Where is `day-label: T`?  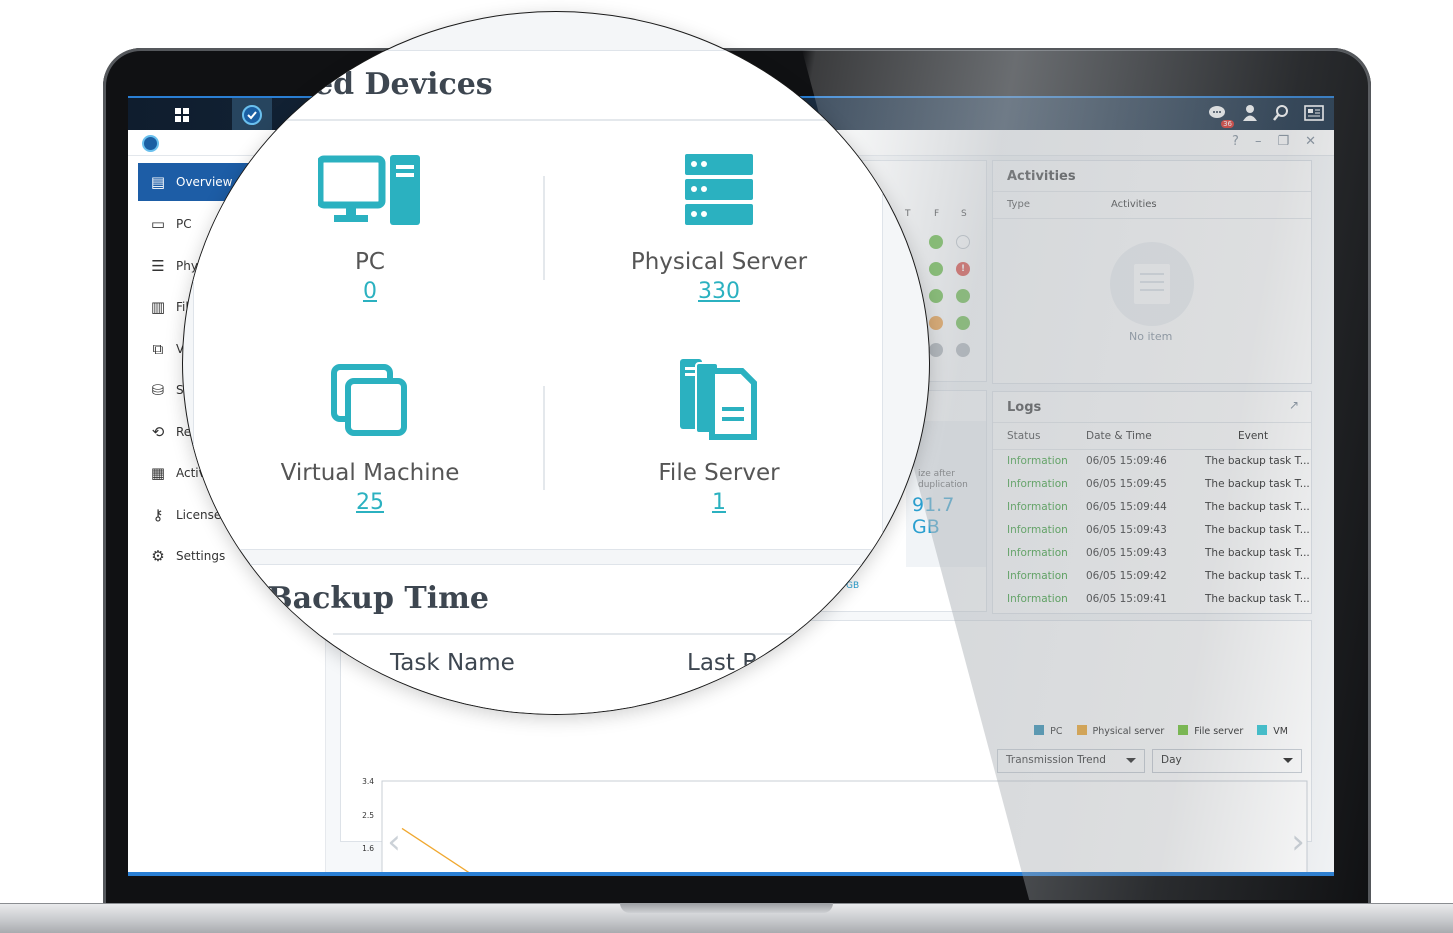 day-label: T is located at coordinates (908, 214).